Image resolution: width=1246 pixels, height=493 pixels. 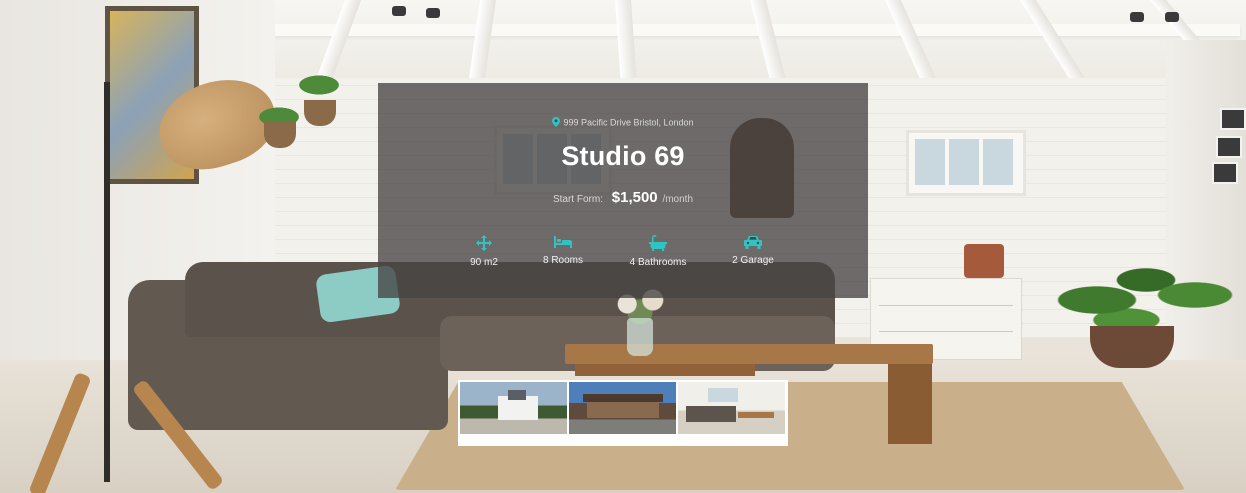 What do you see at coordinates (1132, 347) in the screenshot?
I see `plant-pot` at bounding box center [1132, 347].